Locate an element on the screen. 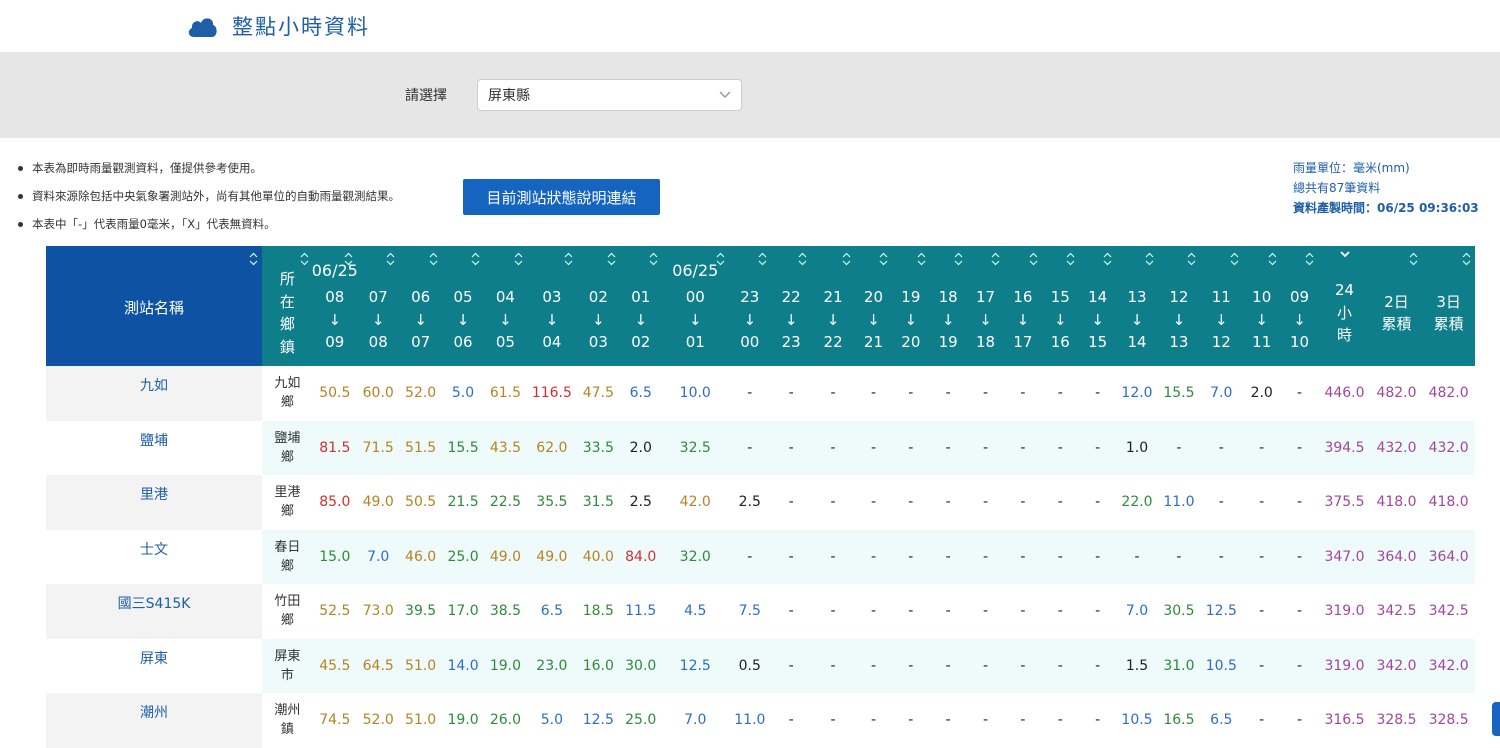 This screenshot has height=748, width=1500. total-header: 3日累積 is located at coordinates (1448, 306).